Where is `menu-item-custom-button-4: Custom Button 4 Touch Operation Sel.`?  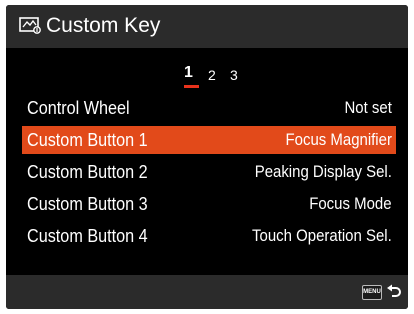
menu-item-custom-button-4: Custom Button 4 Touch Operation Sel. is located at coordinates (209, 236).